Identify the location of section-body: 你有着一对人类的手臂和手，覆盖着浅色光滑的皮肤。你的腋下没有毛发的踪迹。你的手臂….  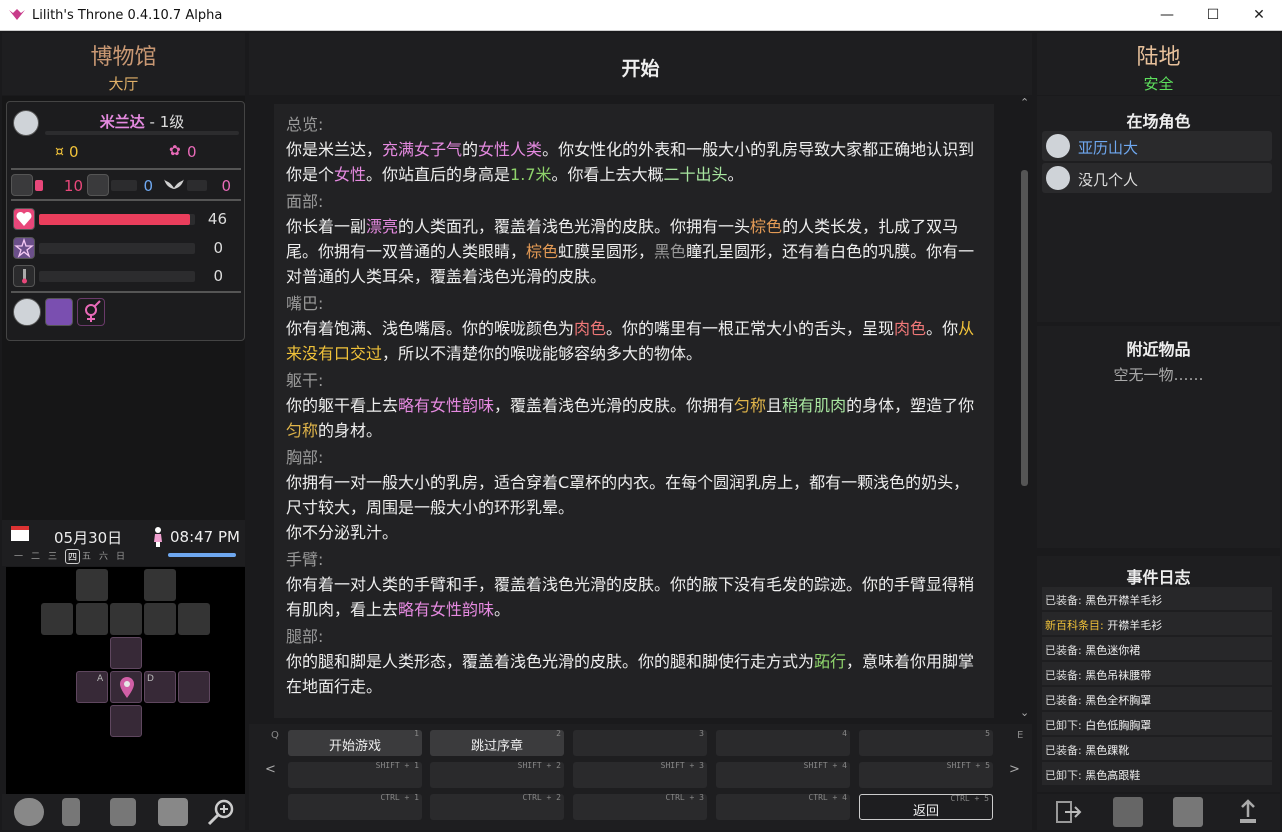
(630, 597).